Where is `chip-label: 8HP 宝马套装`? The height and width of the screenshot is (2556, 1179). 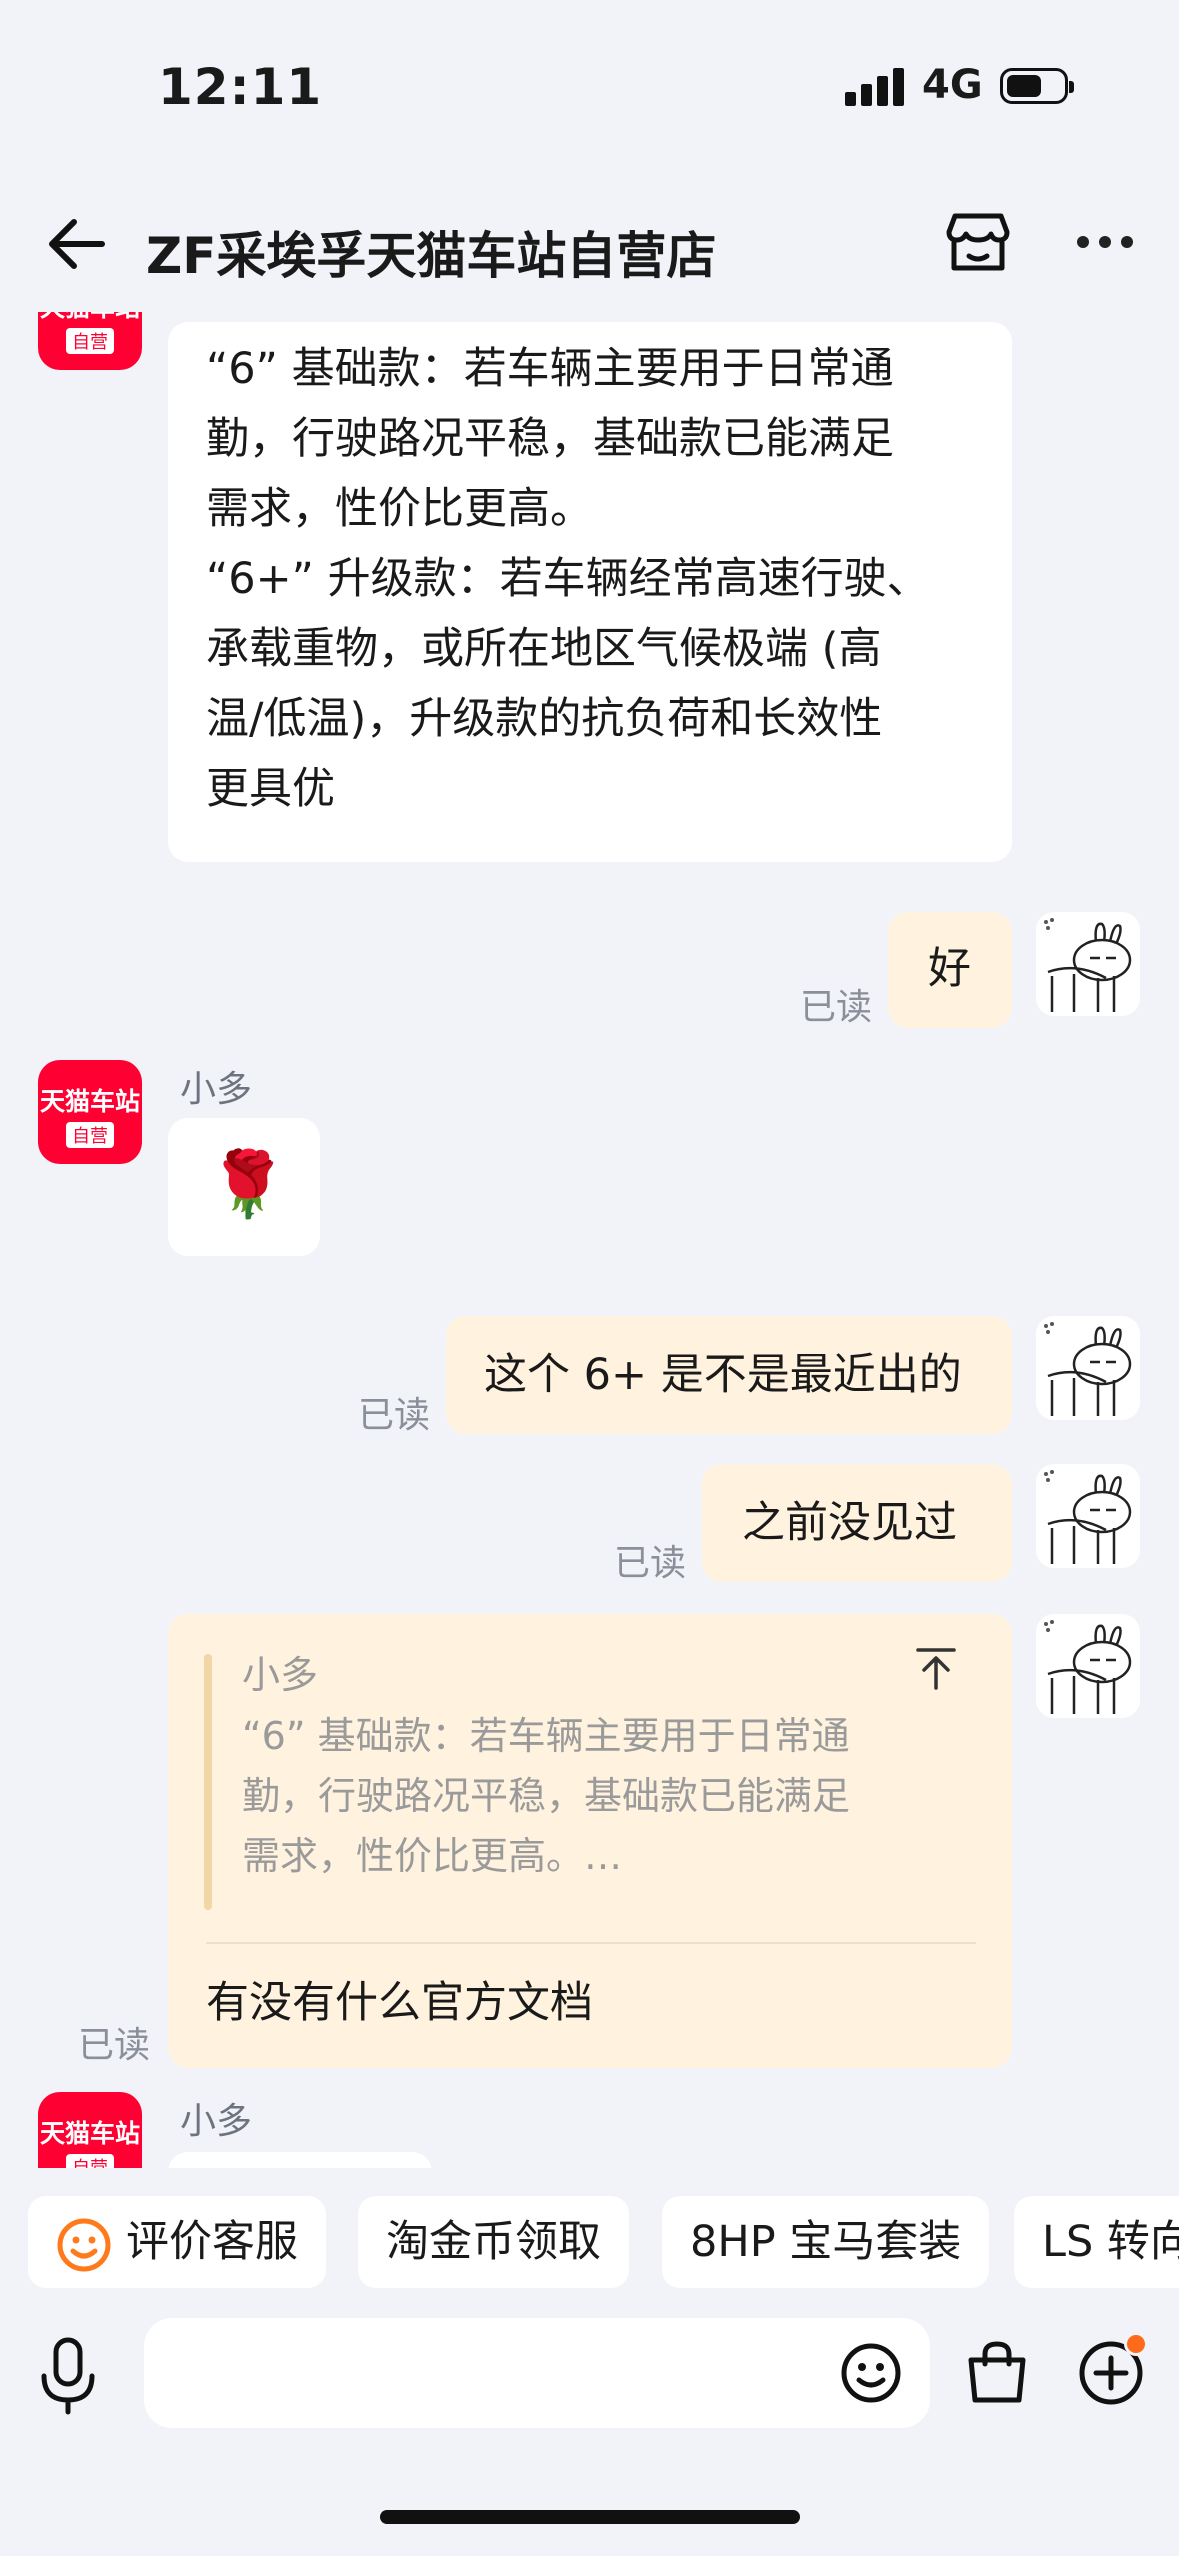
chip-label: 8HP 宝马套装 is located at coordinates (826, 2242).